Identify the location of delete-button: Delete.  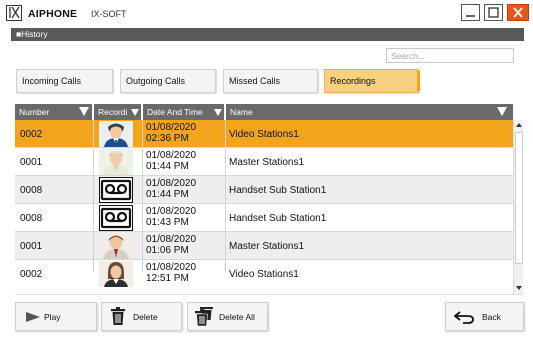
(141, 316).